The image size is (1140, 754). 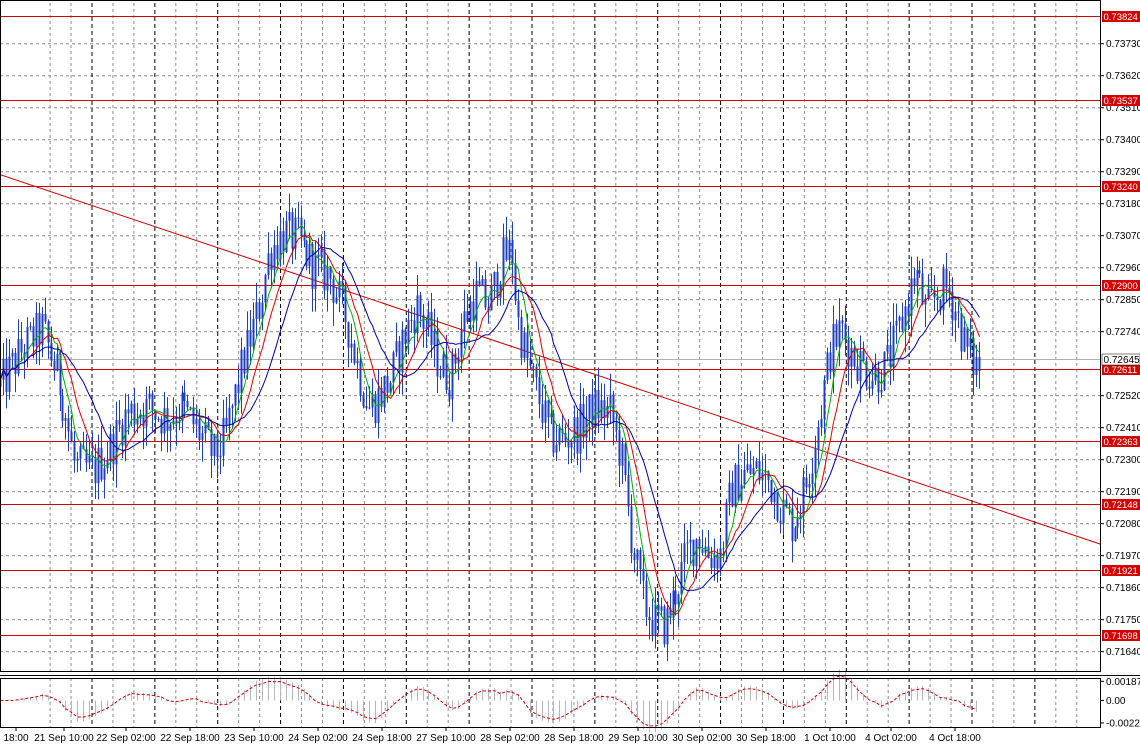 What do you see at coordinates (955, 738) in the screenshot?
I see `x-tick-label: 4 Oct 18:00` at bounding box center [955, 738].